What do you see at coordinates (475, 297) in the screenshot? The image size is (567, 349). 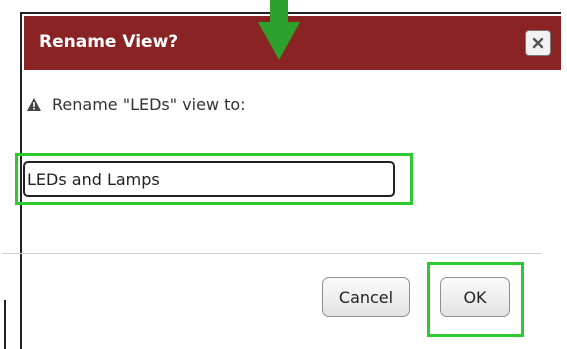 I see `ok-button: OK` at bounding box center [475, 297].